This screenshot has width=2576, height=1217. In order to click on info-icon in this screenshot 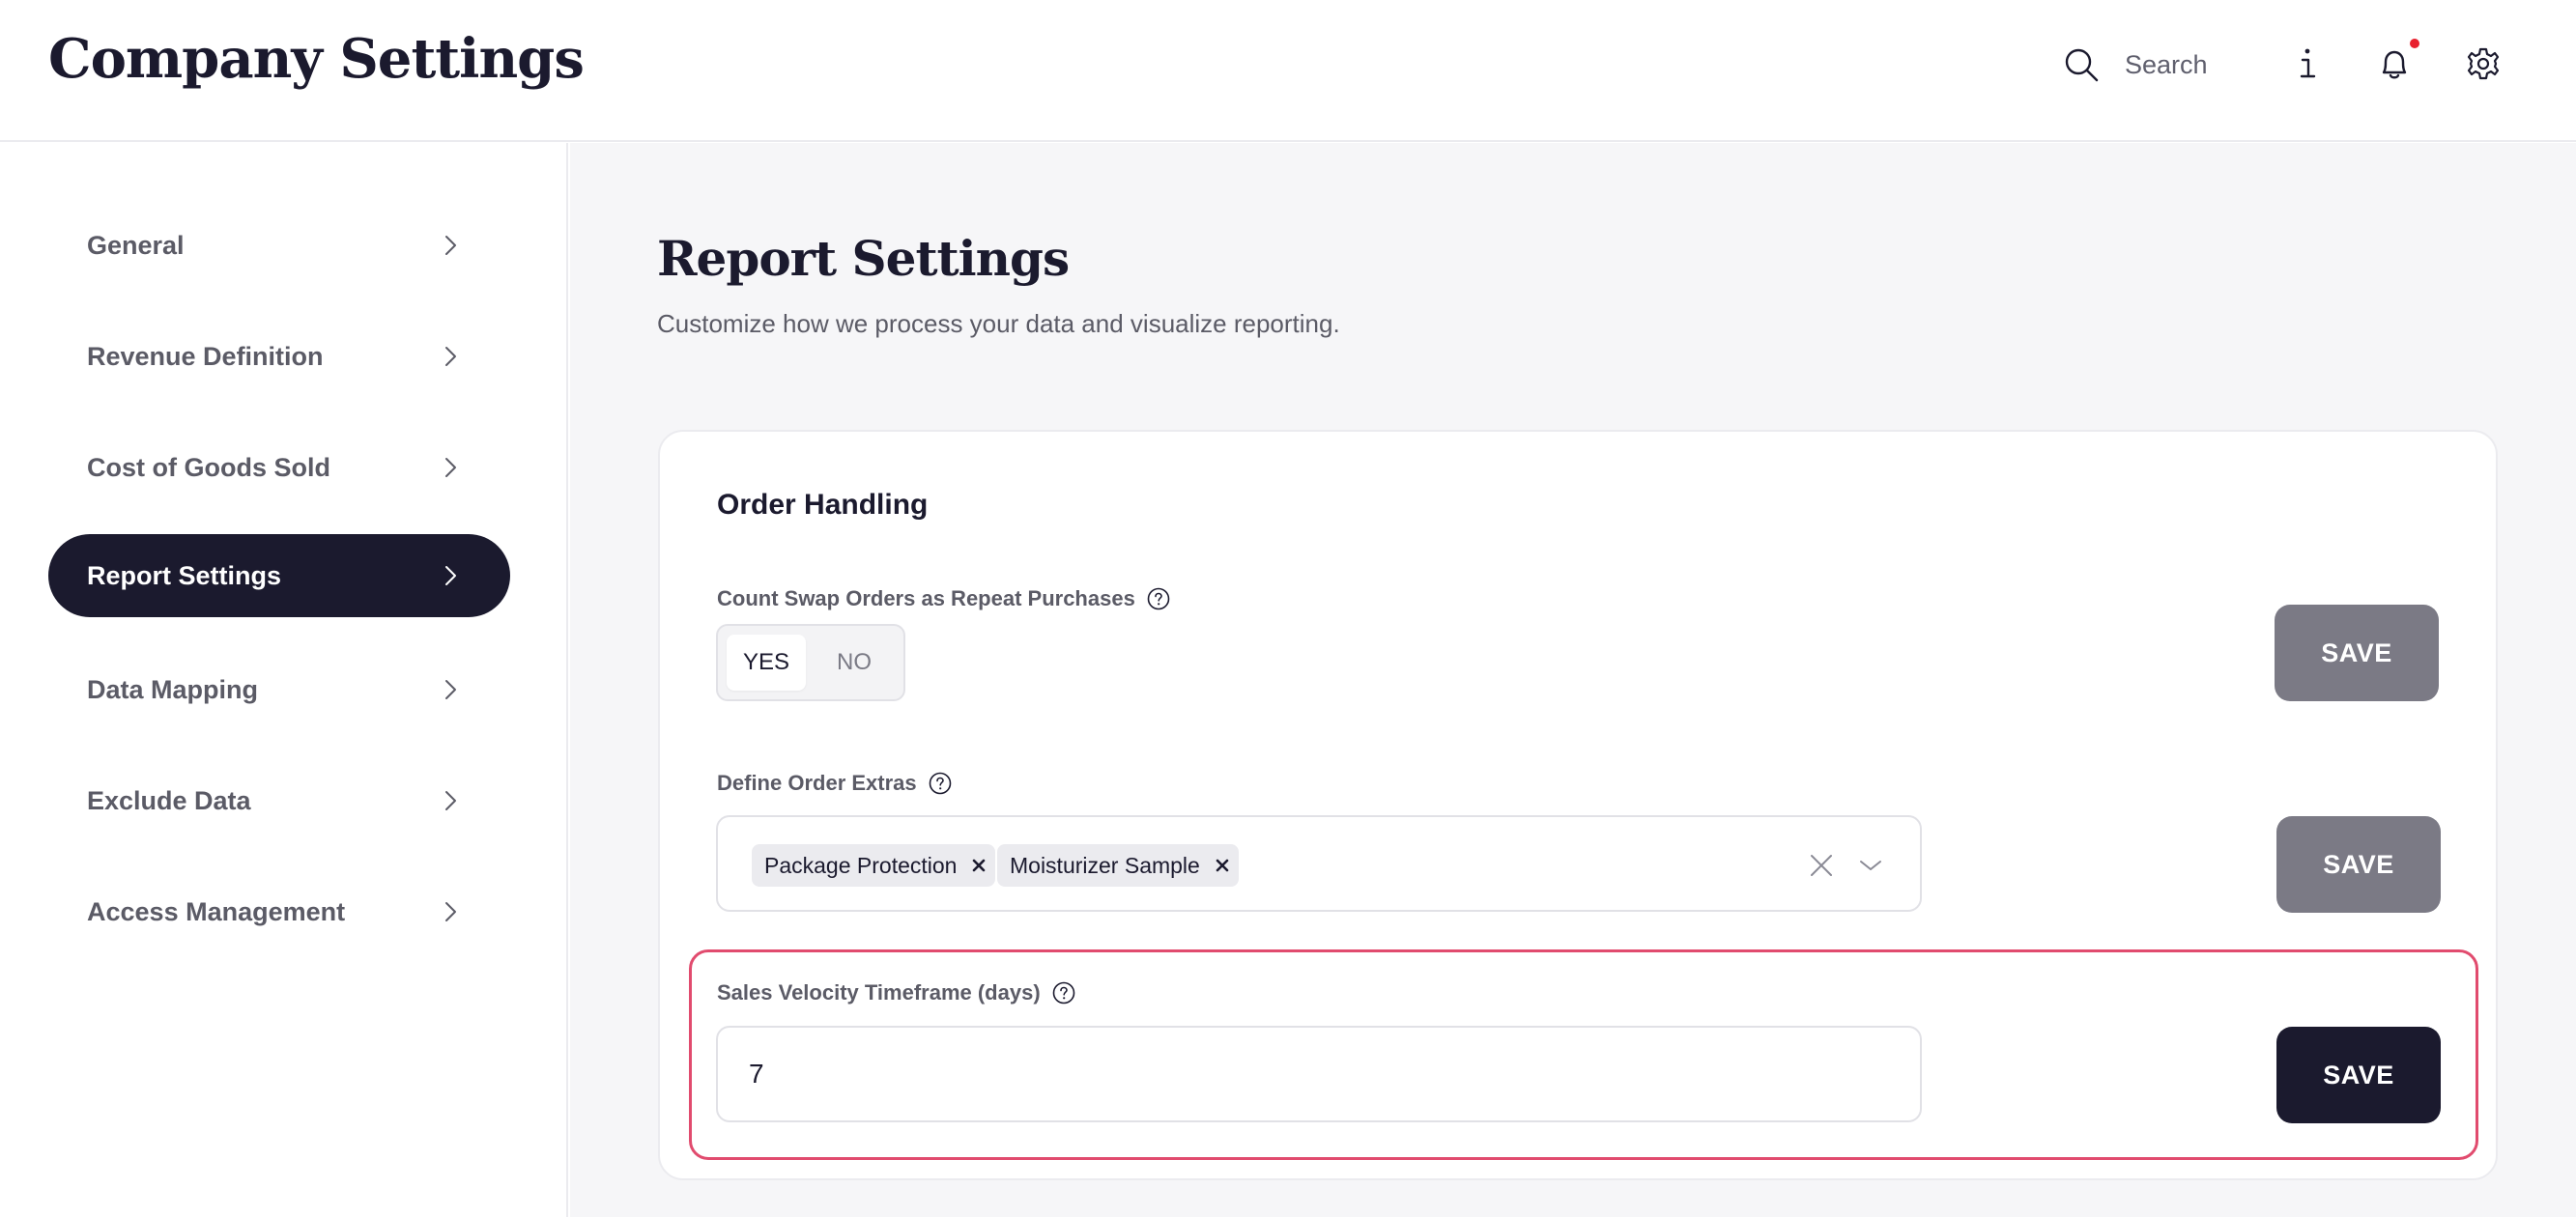, I will do `click(2308, 63)`.